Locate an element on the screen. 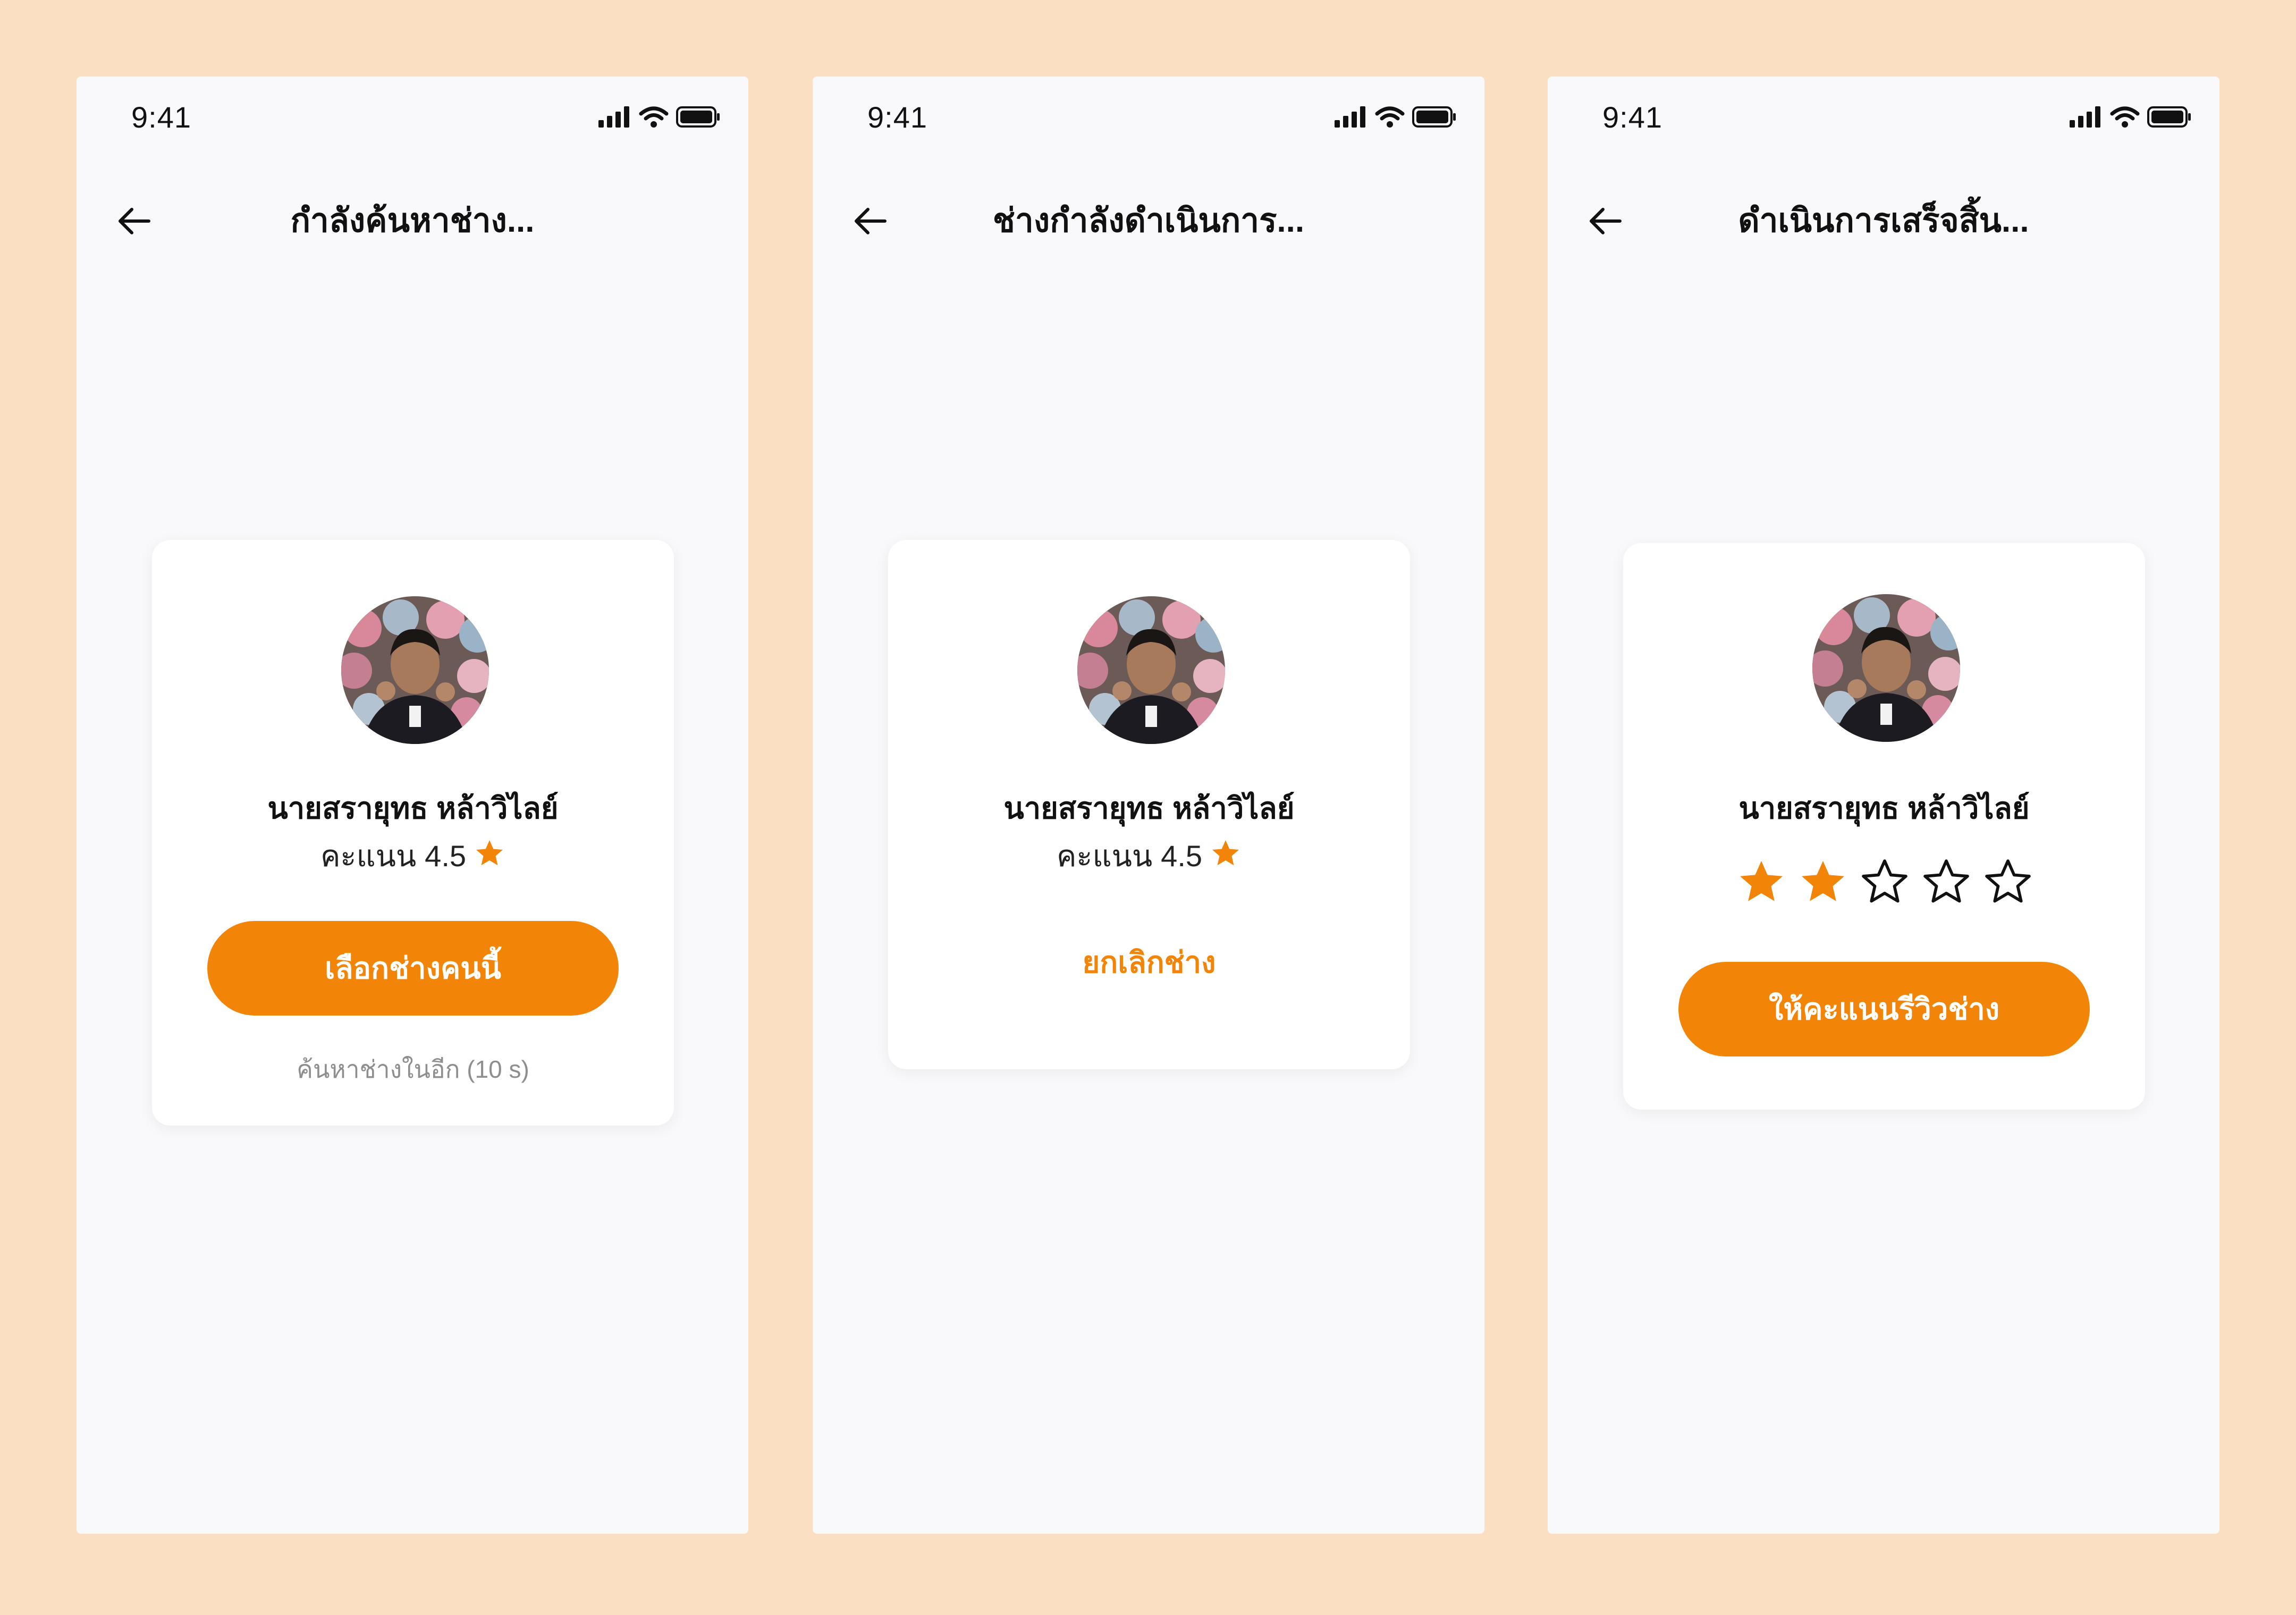  review-star-rating is located at coordinates (1887, 886).